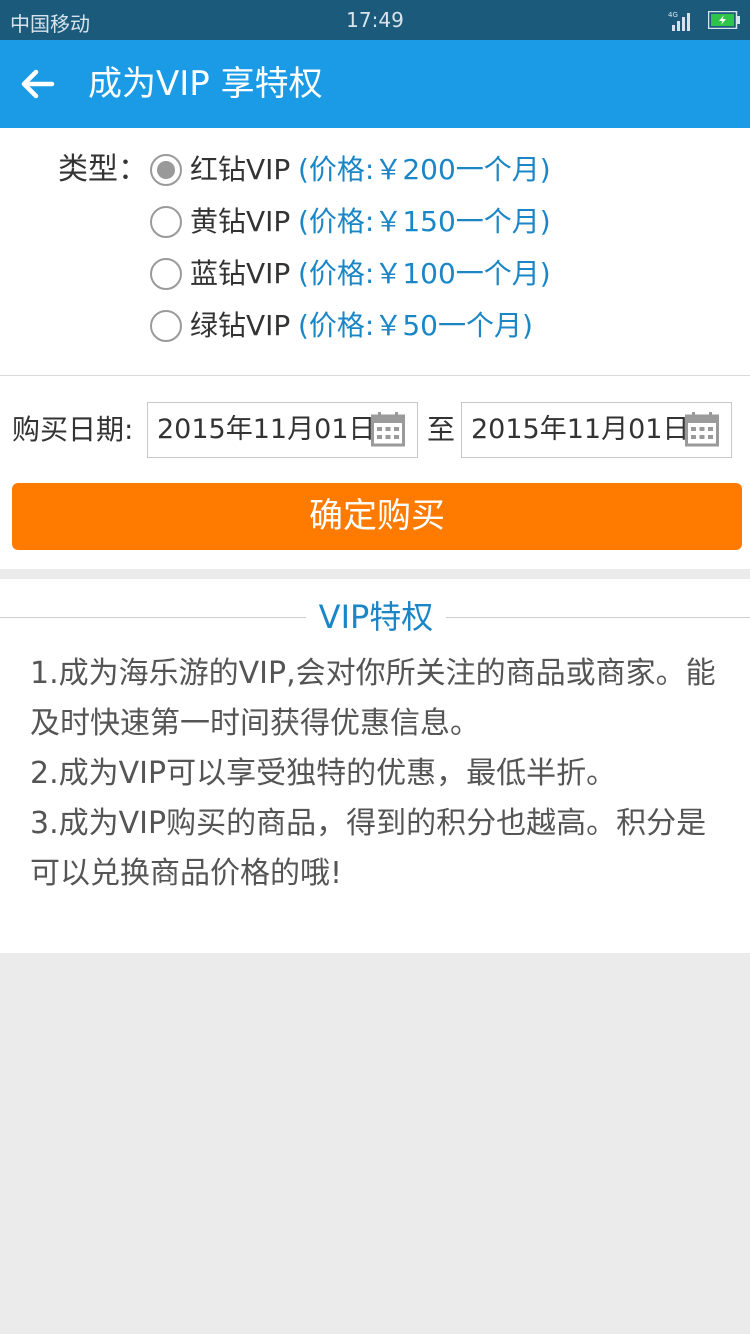 This screenshot has height=1334, width=750. Describe the element at coordinates (377, 516) in the screenshot. I see `confirm-purchase-button: 确定购买` at that location.